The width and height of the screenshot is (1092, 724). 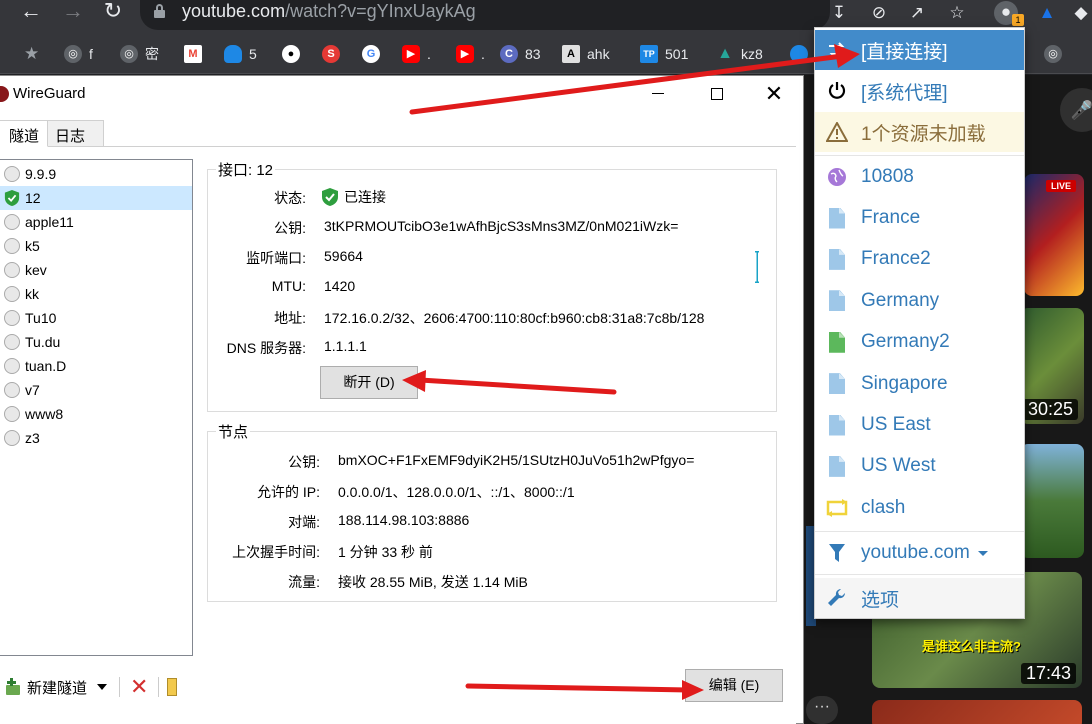 I want to click on listen-port-label: 监听端口:, so click(x=276, y=258).